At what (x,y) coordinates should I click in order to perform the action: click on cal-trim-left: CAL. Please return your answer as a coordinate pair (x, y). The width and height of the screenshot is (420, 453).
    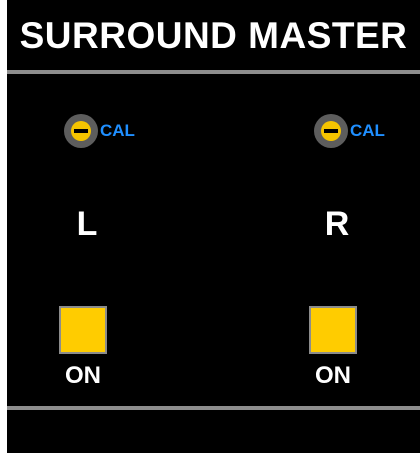
    Looking at the image, I should click on (99, 131).